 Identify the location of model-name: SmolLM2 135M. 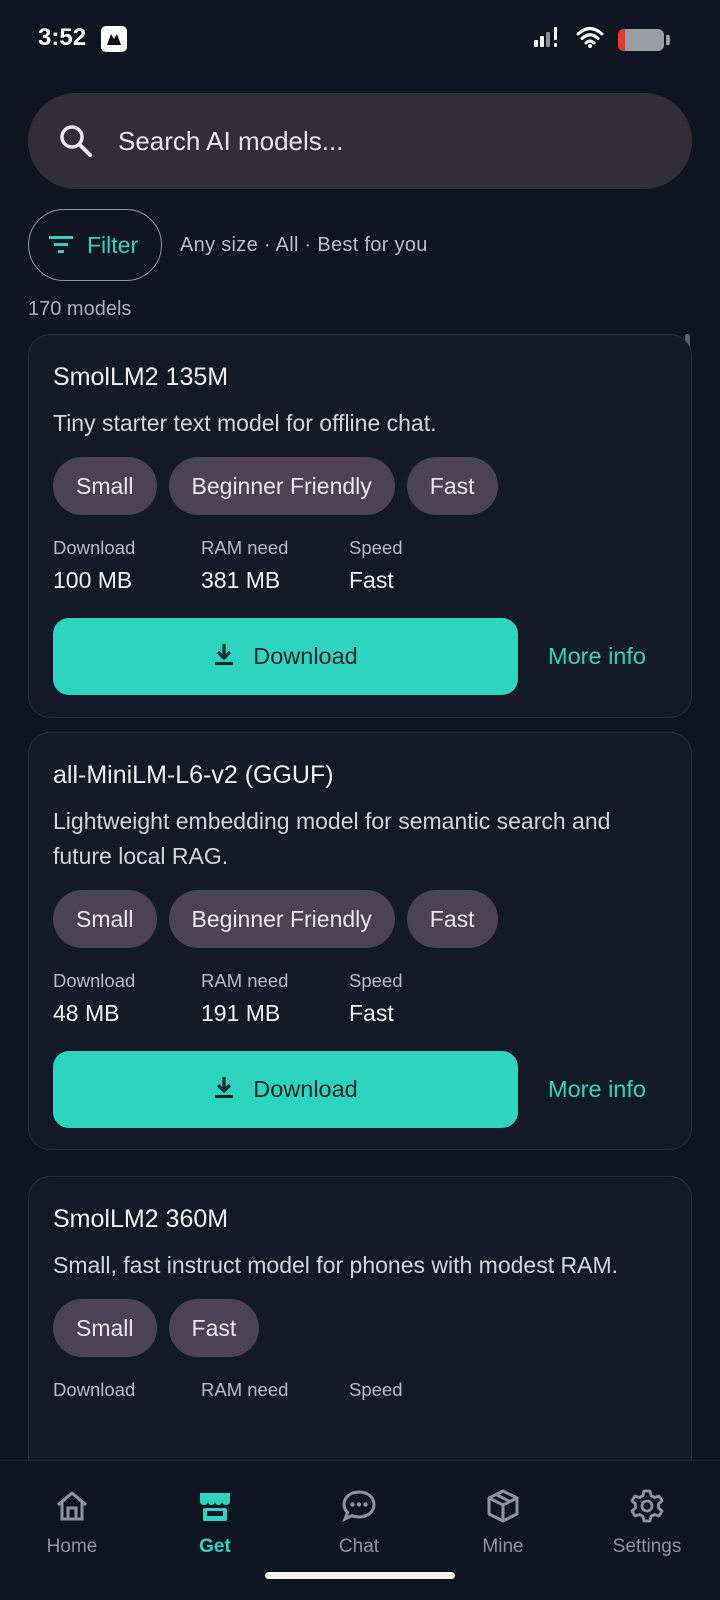
(141, 377).